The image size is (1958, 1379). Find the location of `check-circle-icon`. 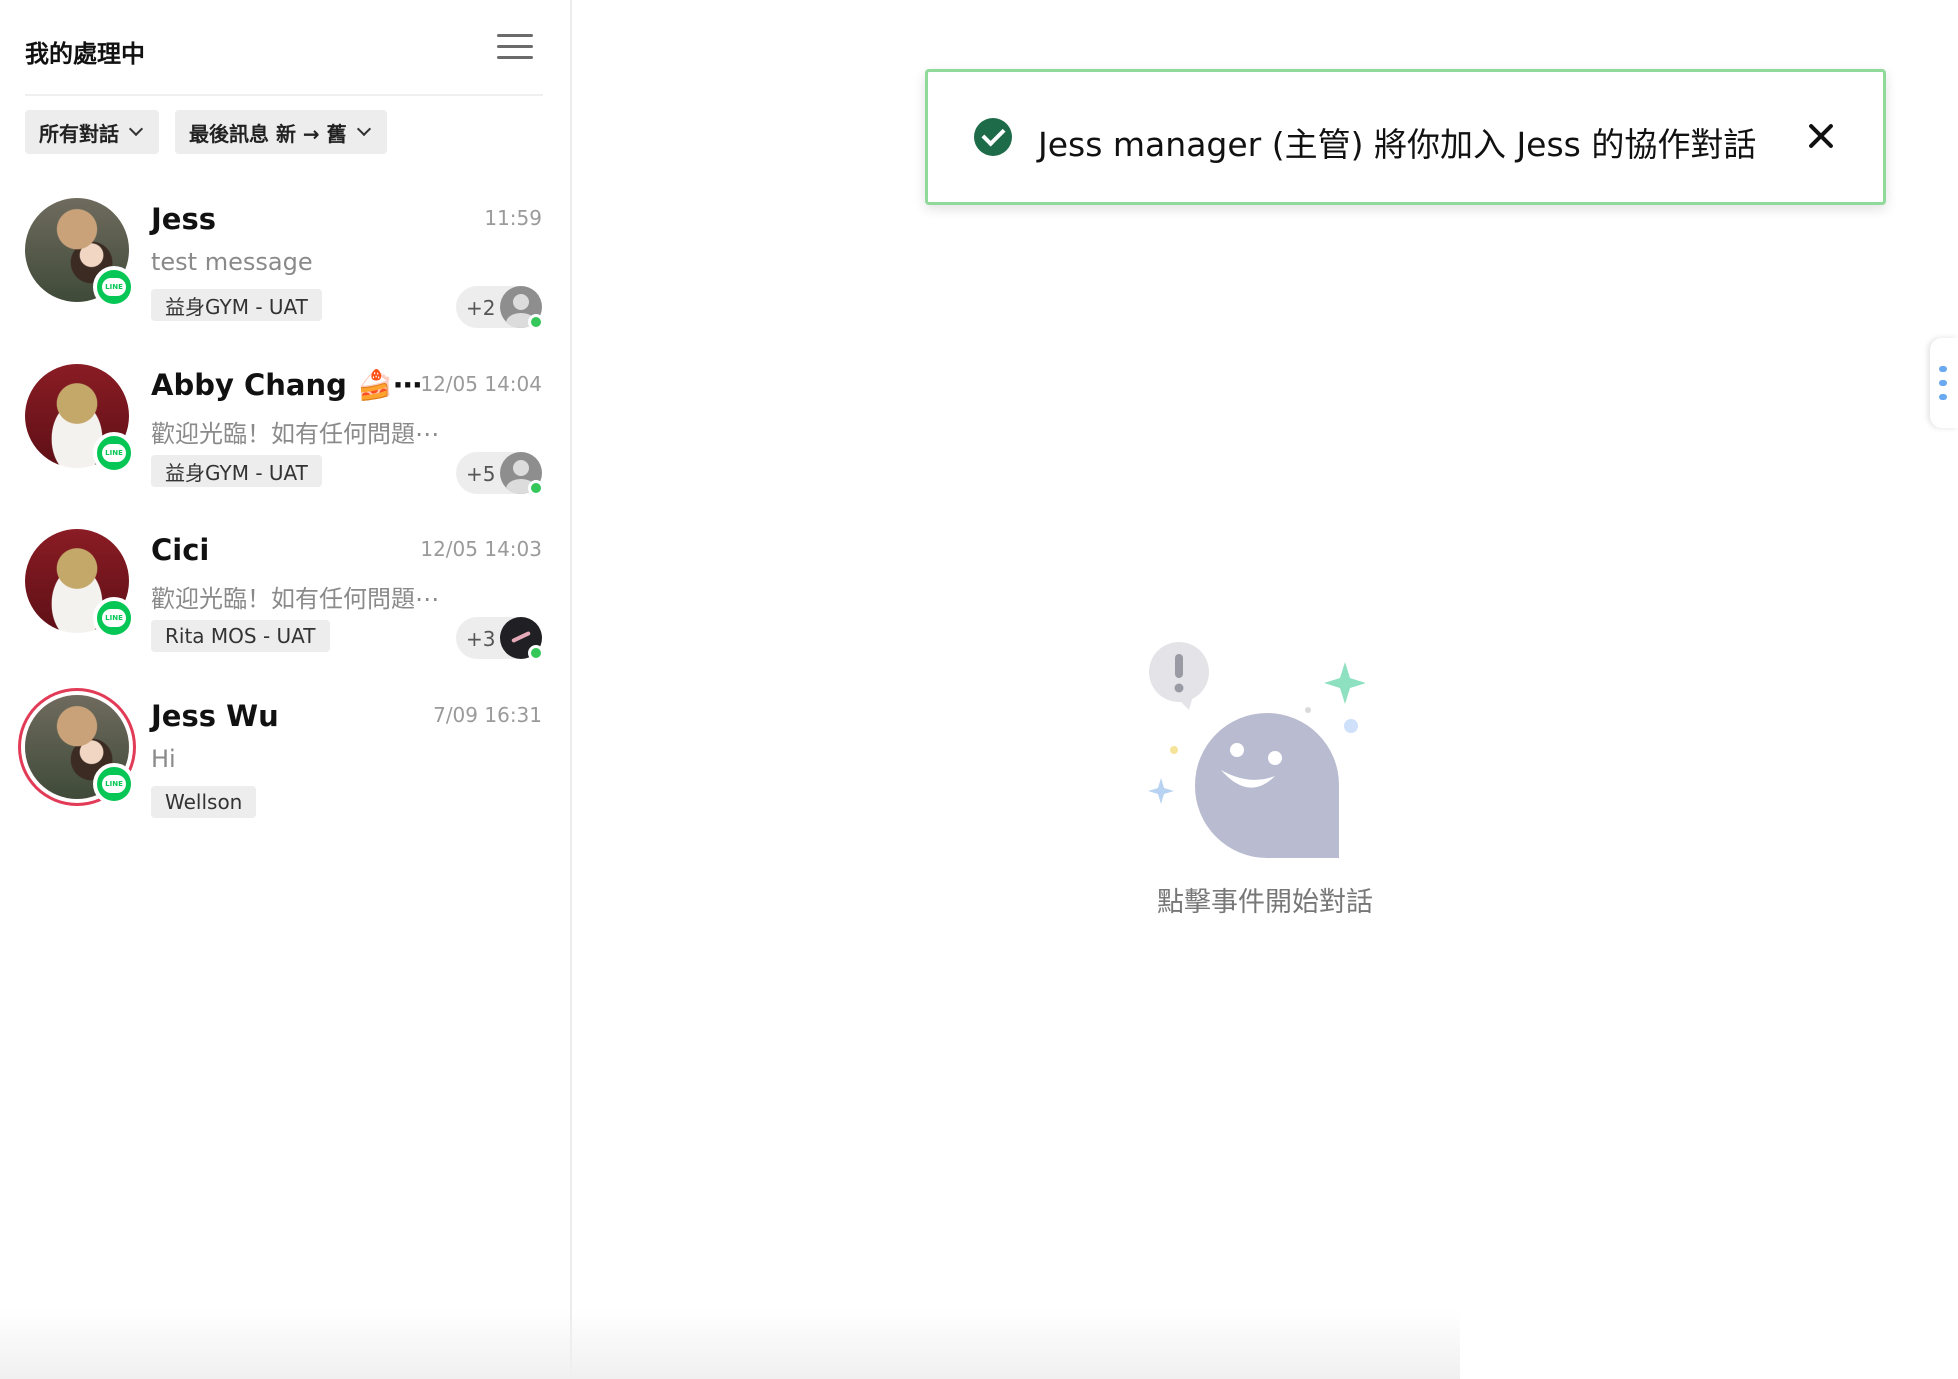

check-circle-icon is located at coordinates (993, 137).